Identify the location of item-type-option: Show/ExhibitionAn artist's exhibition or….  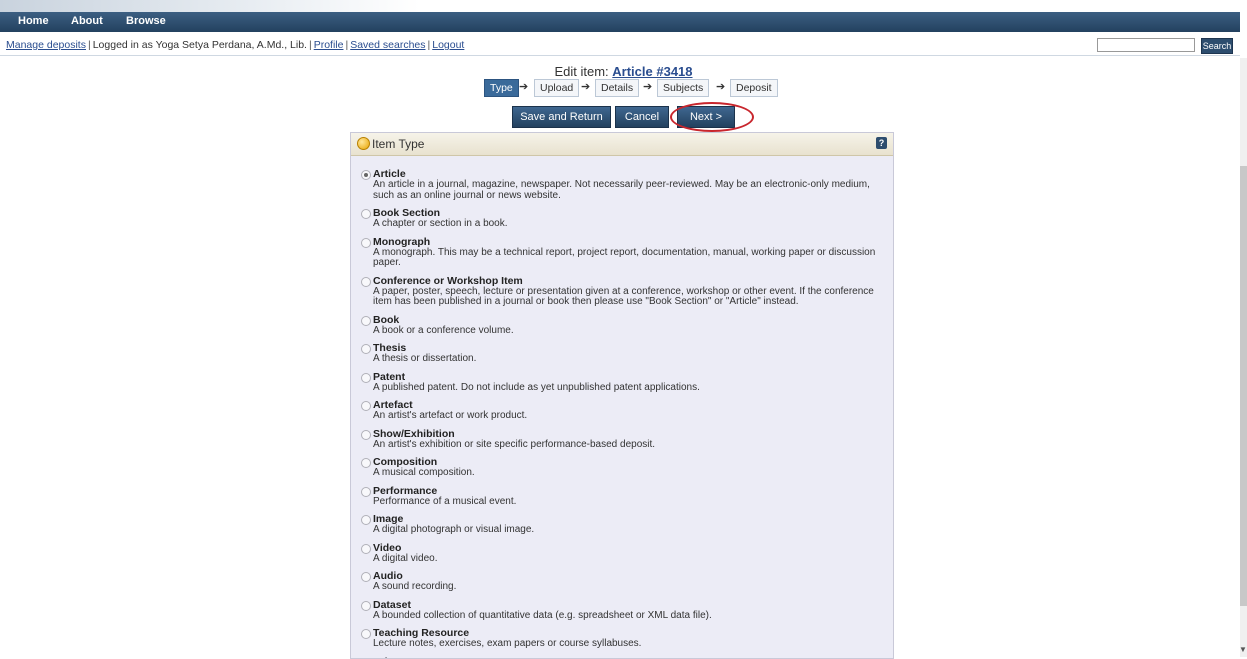
(622, 440).